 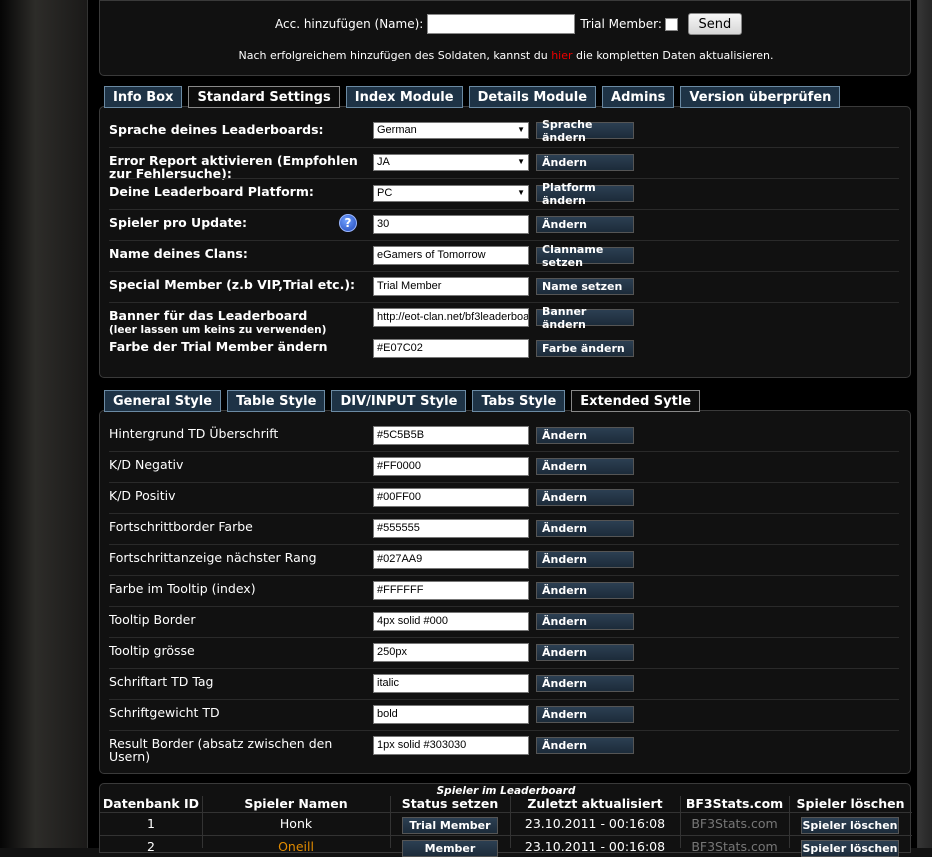 What do you see at coordinates (276, 401) in the screenshot?
I see `tab-table-style: Table Style` at bounding box center [276, 401].